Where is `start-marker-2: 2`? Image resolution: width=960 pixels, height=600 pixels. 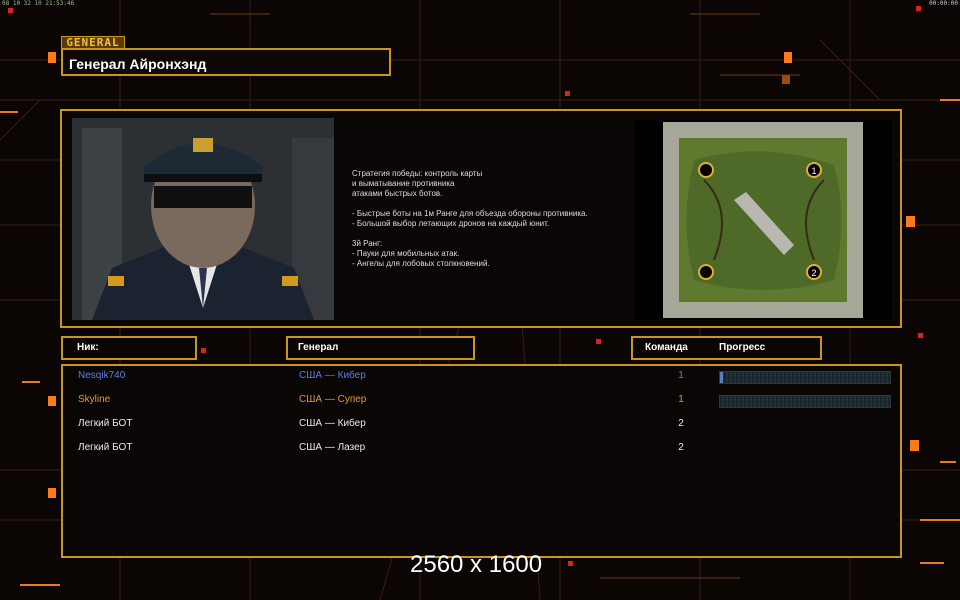 start-marker-2: 2 is located at coordinates (813, 273).